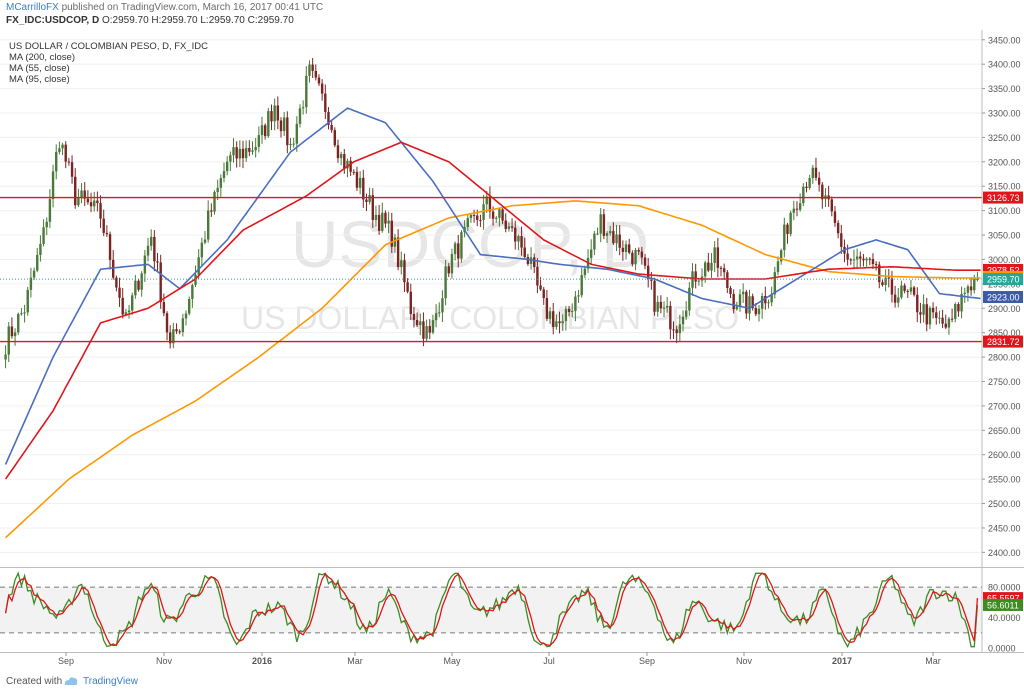 Image resolution: width=1024 pixels, height=692 pixels. Describe the element at coordinates (164, 661) in the screenshot. I see `time-tick-label: Nov` at that location.